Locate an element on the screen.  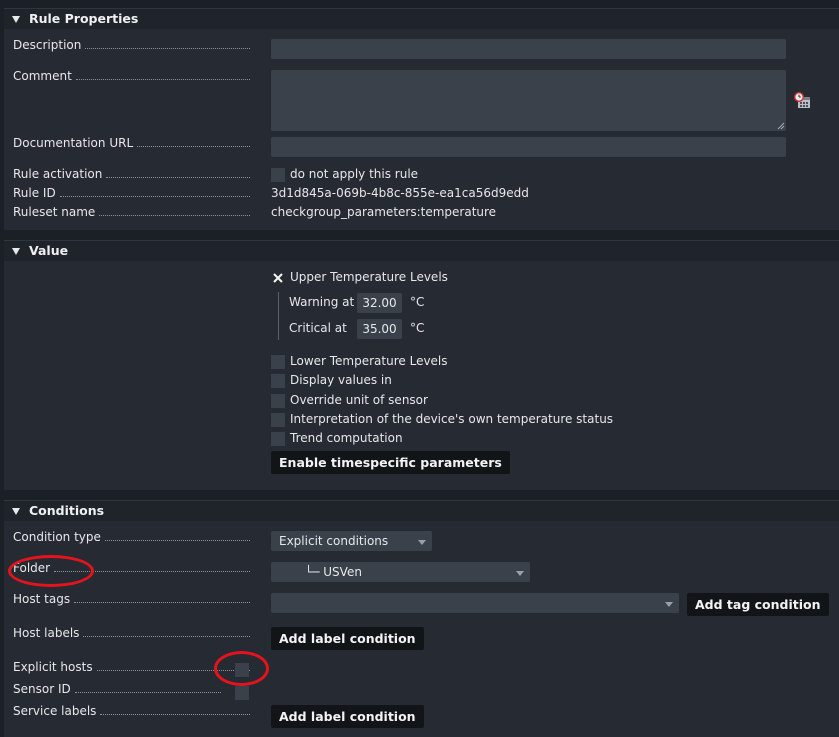
annotation-circle-folder is located at coordinates (51, 571).